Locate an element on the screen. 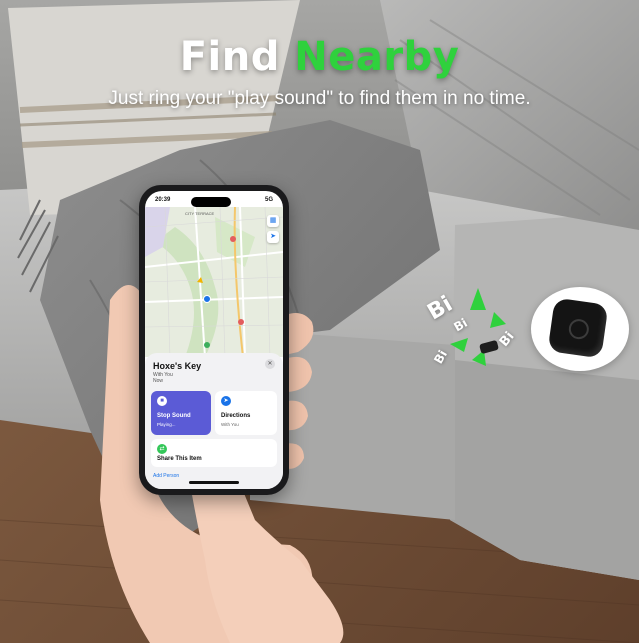 Image resolution: width=639 pixels, height=643 pixels. directions-button: ➤ Directions With You is located at coordinates (246, 413).